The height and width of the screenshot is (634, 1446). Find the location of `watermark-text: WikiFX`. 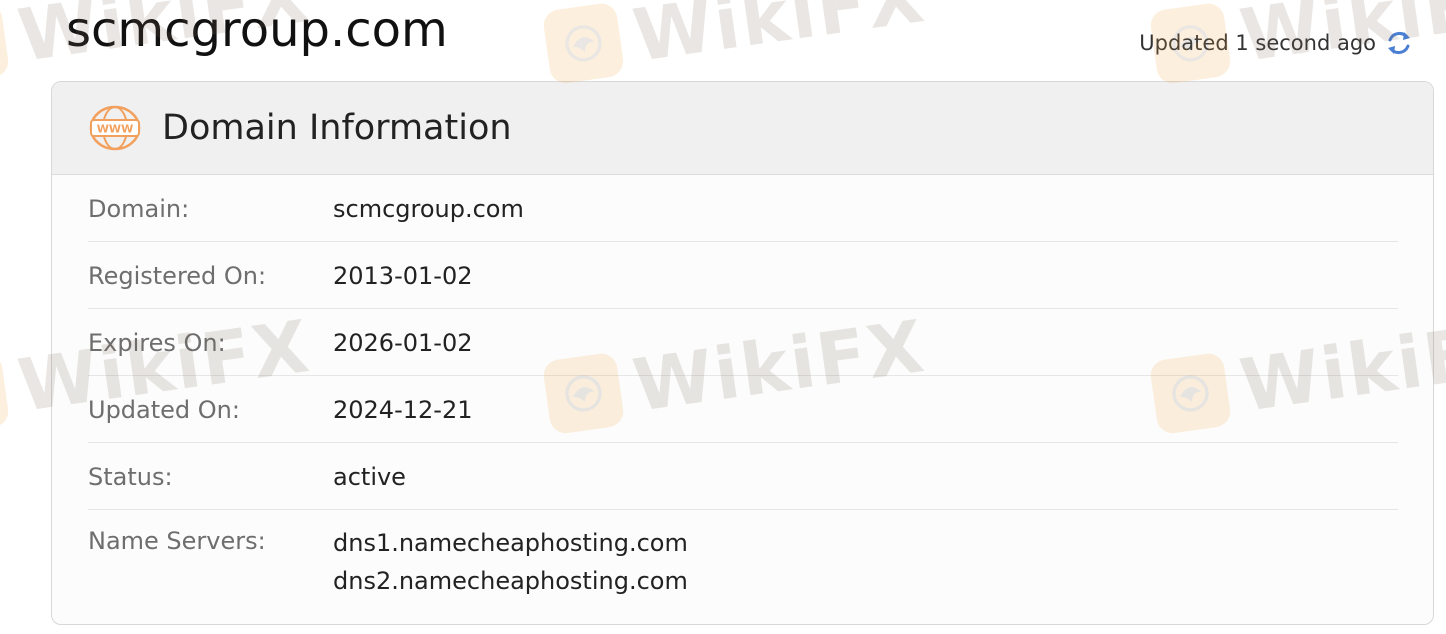

watermark-text: WikiFX is located at coordinates (779, 39).